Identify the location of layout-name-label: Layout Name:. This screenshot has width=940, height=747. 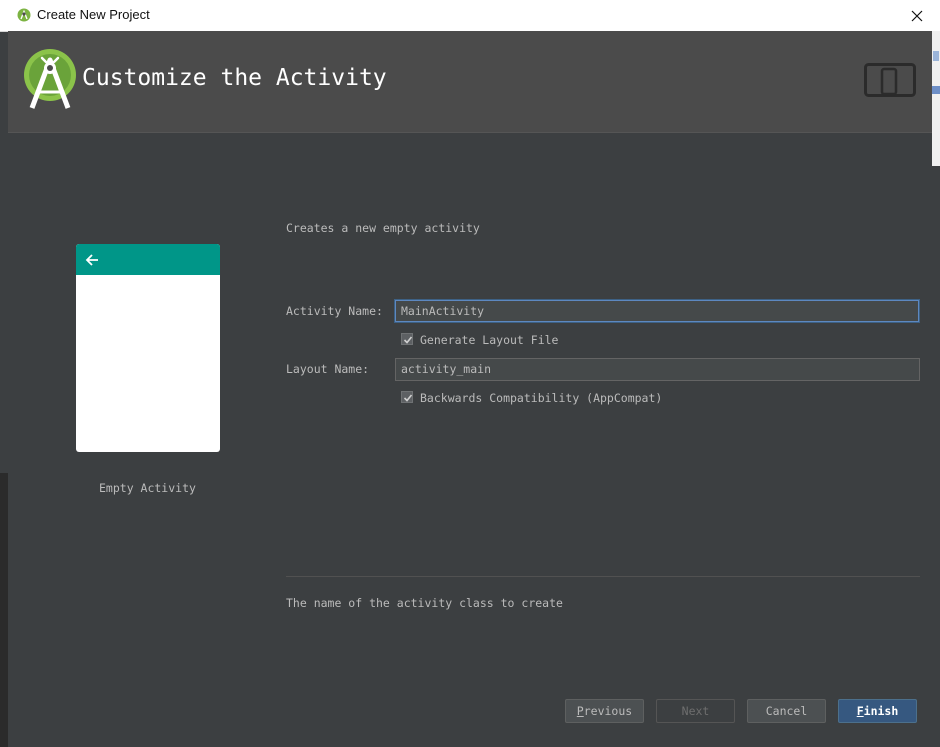
(328, 369).